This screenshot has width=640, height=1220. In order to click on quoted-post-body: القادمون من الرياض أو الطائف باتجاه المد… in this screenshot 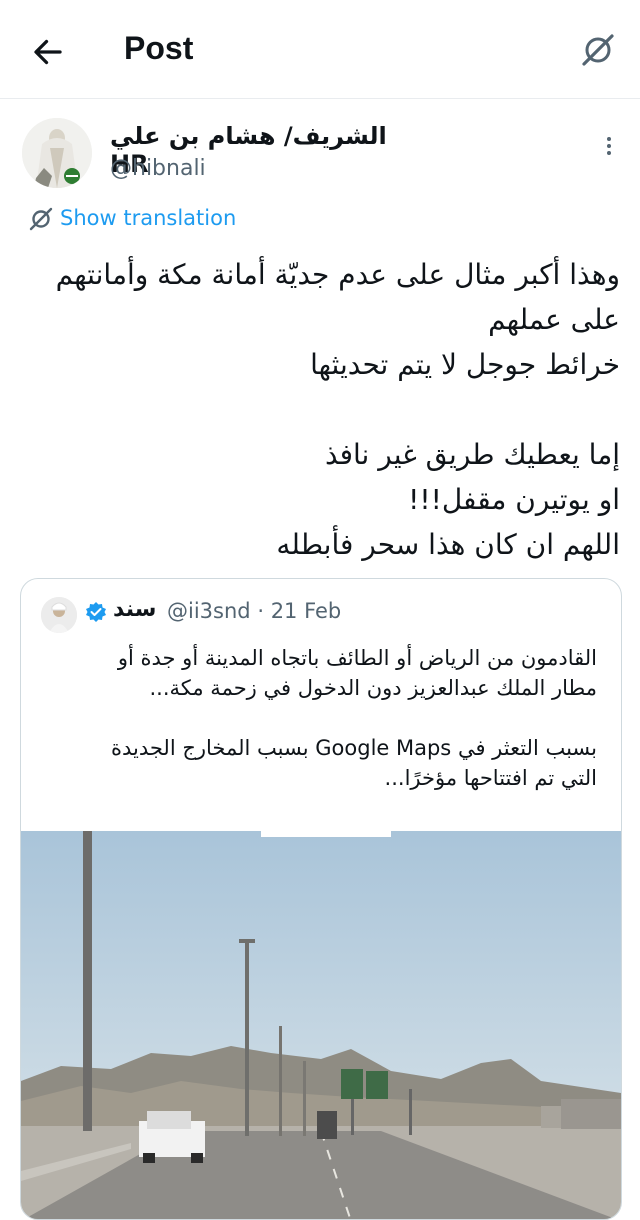, I will do `click(319, 718)`.